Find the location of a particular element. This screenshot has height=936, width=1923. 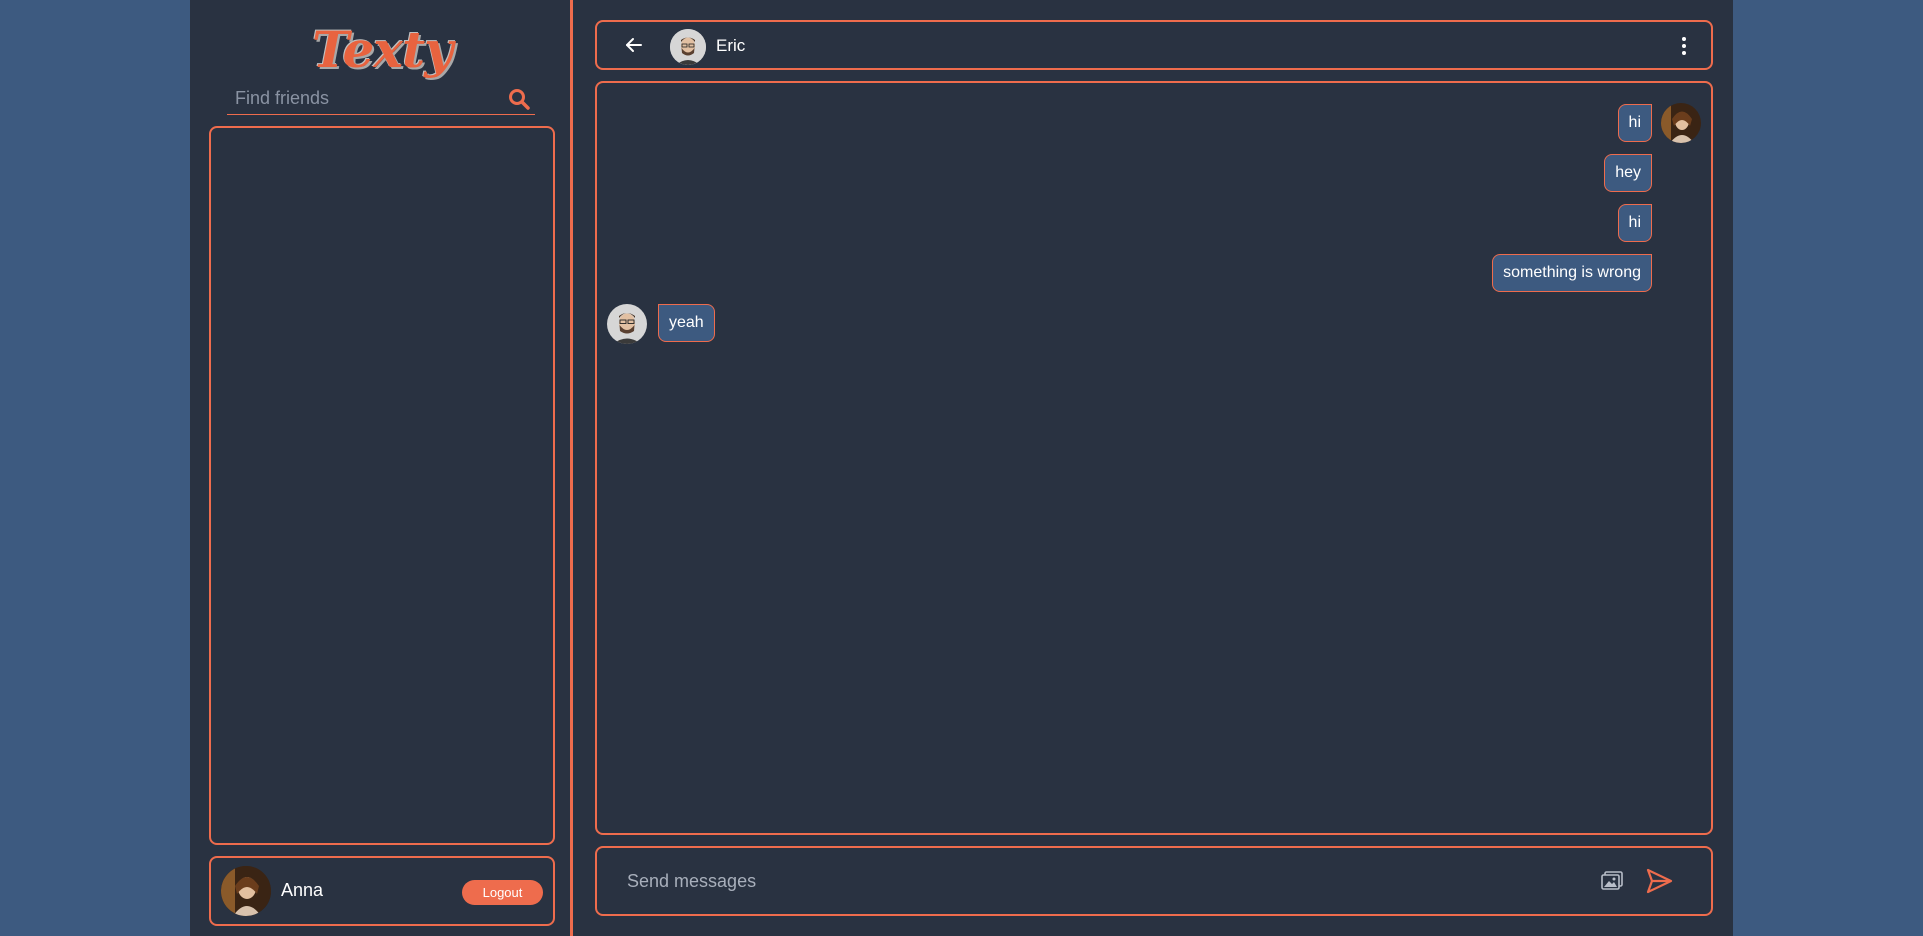

send-icon is located at coordinates (1659, 881).